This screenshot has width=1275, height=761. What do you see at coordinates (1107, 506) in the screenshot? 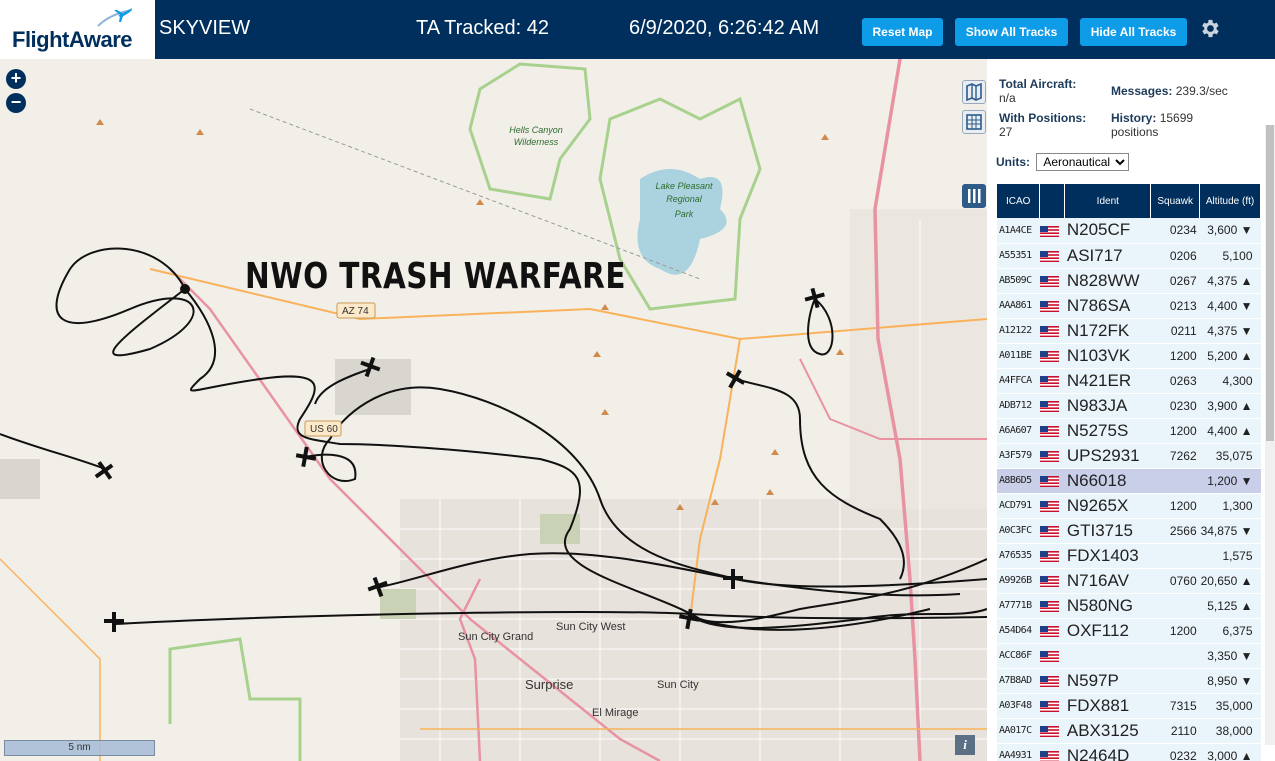
I see `cell-ident: N9265X` at bounding box center [1107, 506].